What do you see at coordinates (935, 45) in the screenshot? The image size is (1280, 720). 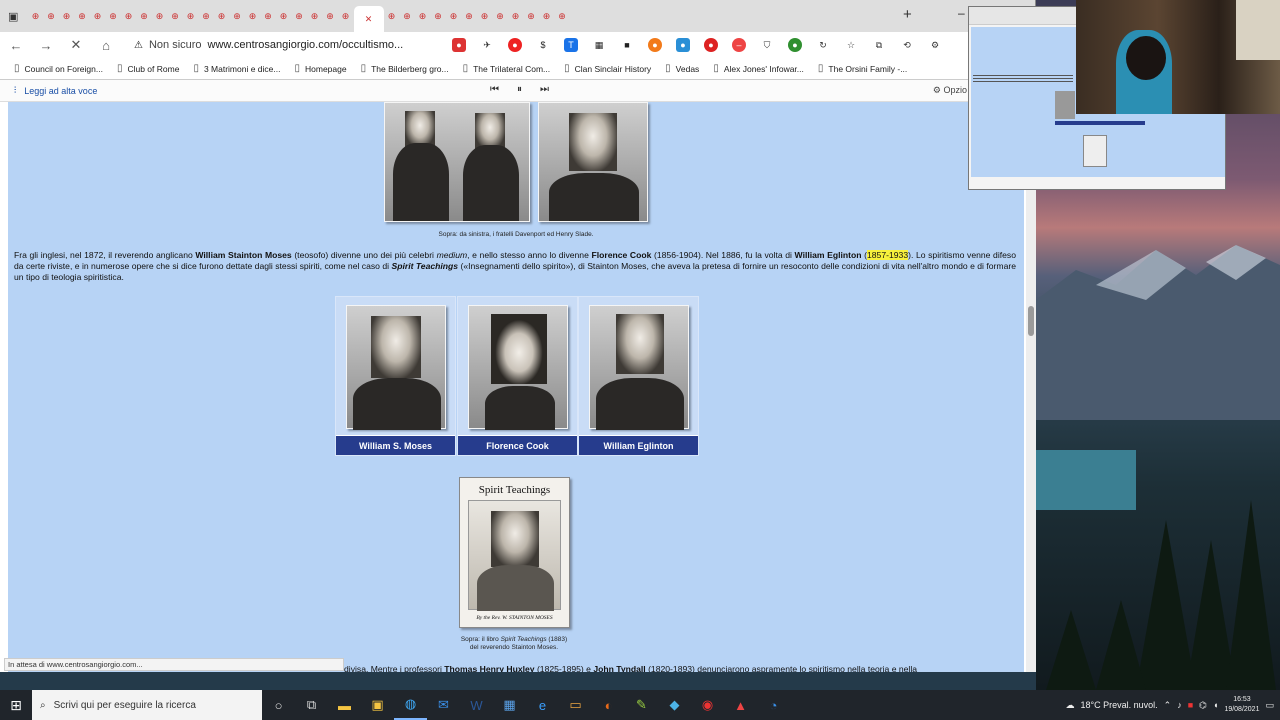 I see `settings-icon: ⚙` at bounding box center [935, 45].